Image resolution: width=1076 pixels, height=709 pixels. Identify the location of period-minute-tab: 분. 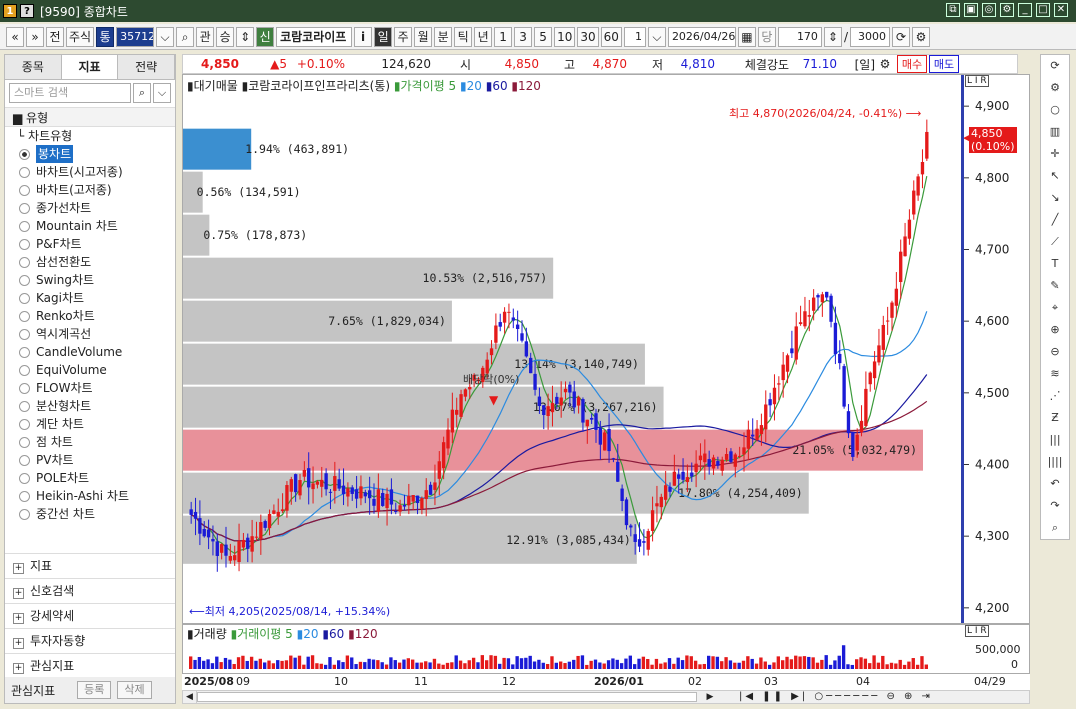
(443, 36).